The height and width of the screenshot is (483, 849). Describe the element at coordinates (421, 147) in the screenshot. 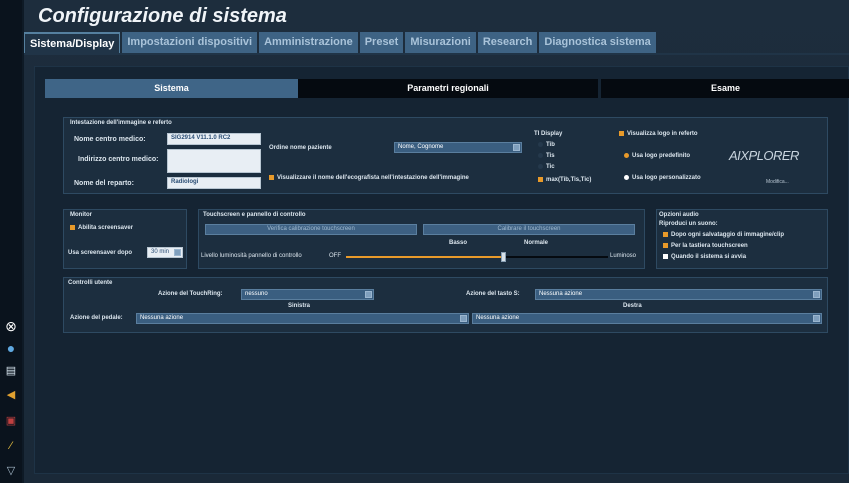

I see `patient-order-value: Nome, Cognome` at that location.